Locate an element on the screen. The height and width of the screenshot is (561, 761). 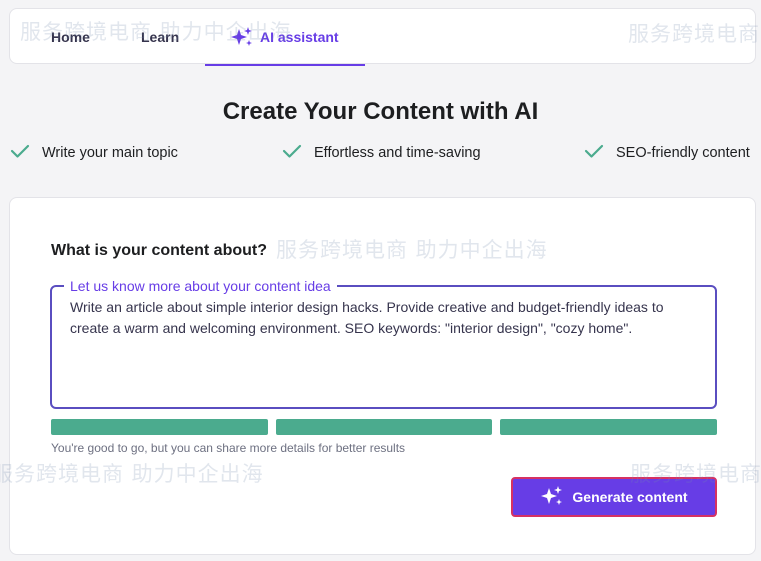
tab-home: Home is located at coordinates (70, 37).